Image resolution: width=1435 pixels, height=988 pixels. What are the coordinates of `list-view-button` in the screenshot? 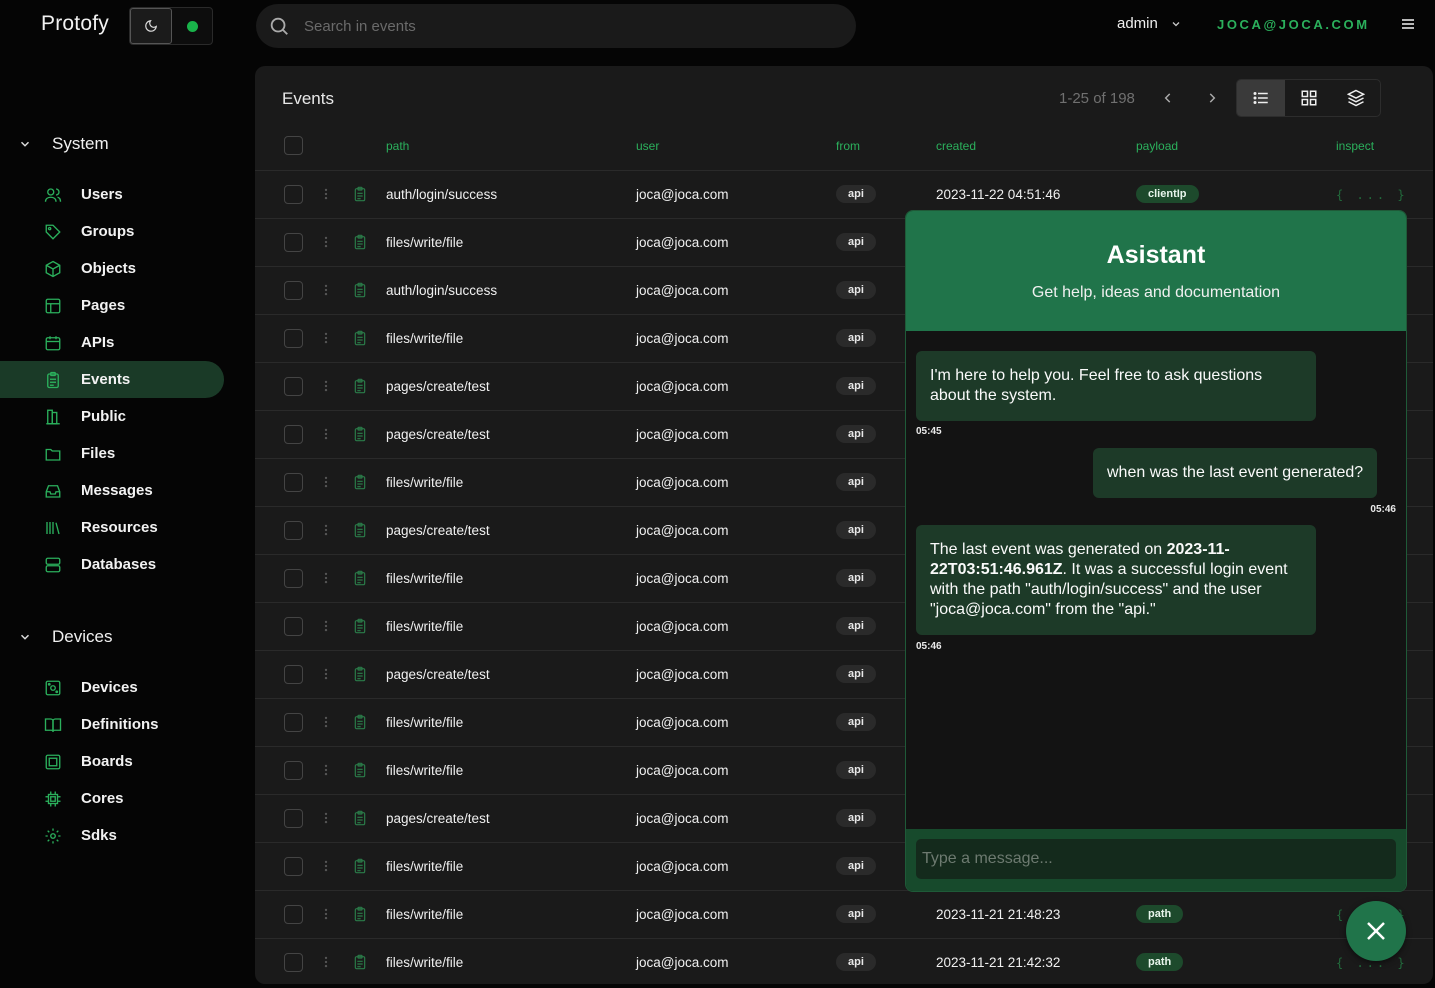 It's located at (1261, 98).